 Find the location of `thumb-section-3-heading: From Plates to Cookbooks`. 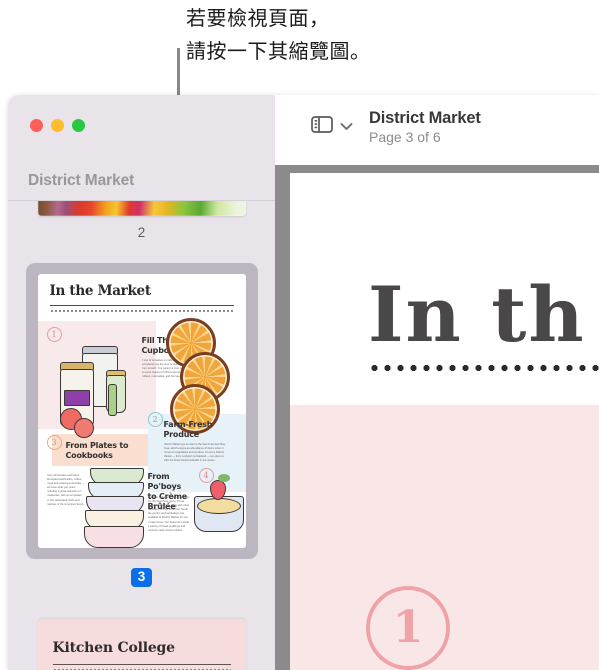

thumb-section-3-heading: From Plates to Cookbooks is located at coordinates (97, 450).